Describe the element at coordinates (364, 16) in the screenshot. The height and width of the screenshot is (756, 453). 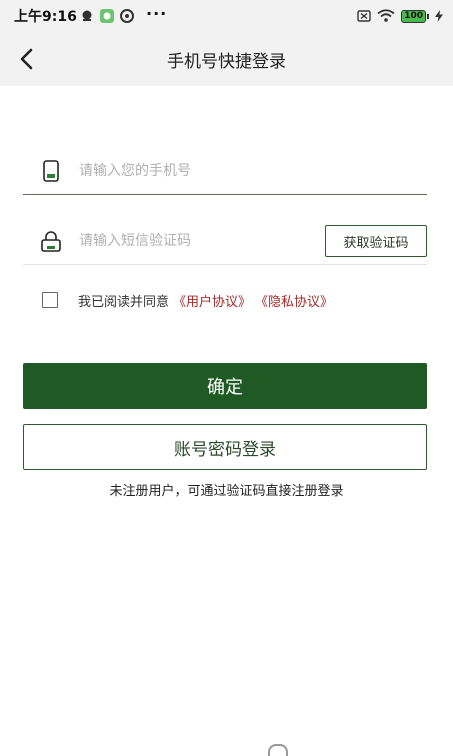
I see `sim-off-icon` at that location.